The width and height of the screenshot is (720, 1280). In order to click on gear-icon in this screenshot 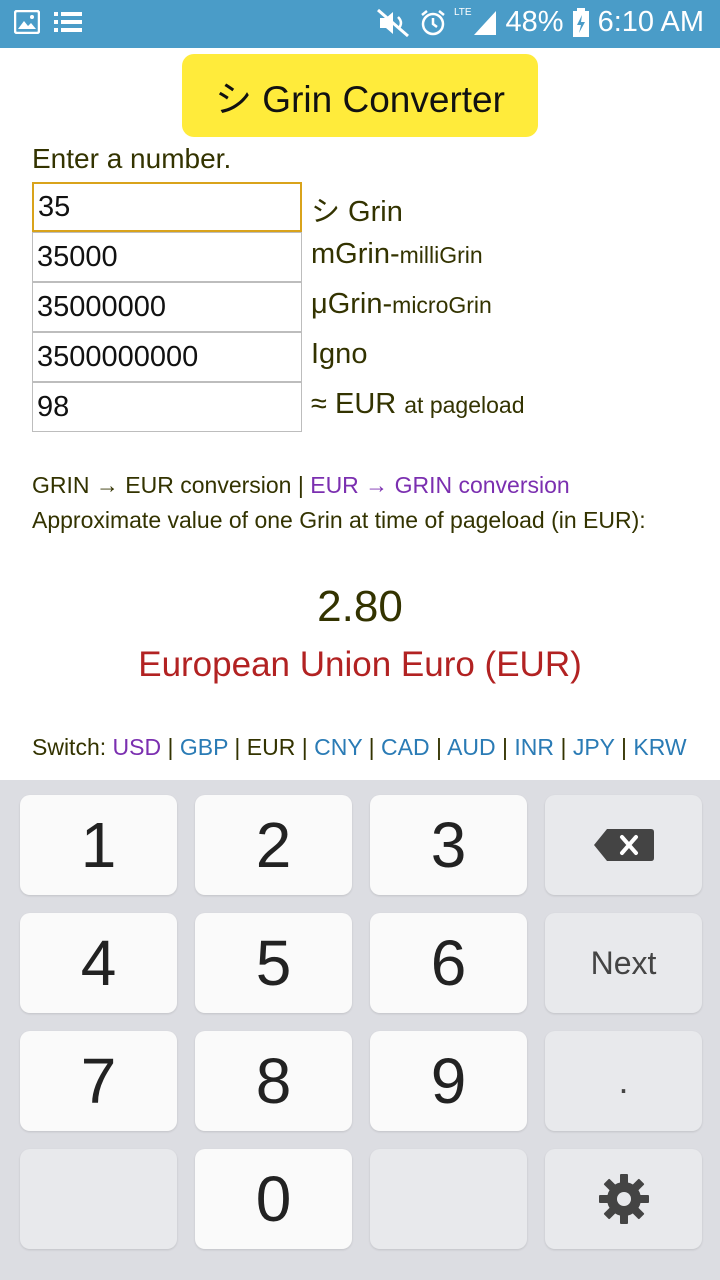, I will do `click(623, 1199)`.